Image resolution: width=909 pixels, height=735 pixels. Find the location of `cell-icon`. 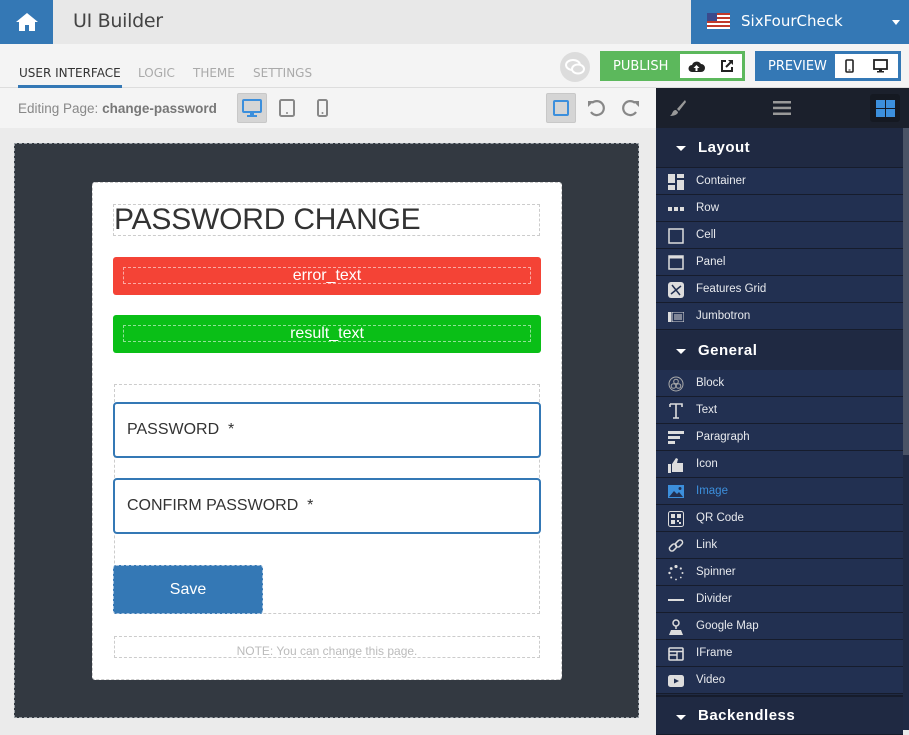

cell-icon is located at coordinates (675, 235).